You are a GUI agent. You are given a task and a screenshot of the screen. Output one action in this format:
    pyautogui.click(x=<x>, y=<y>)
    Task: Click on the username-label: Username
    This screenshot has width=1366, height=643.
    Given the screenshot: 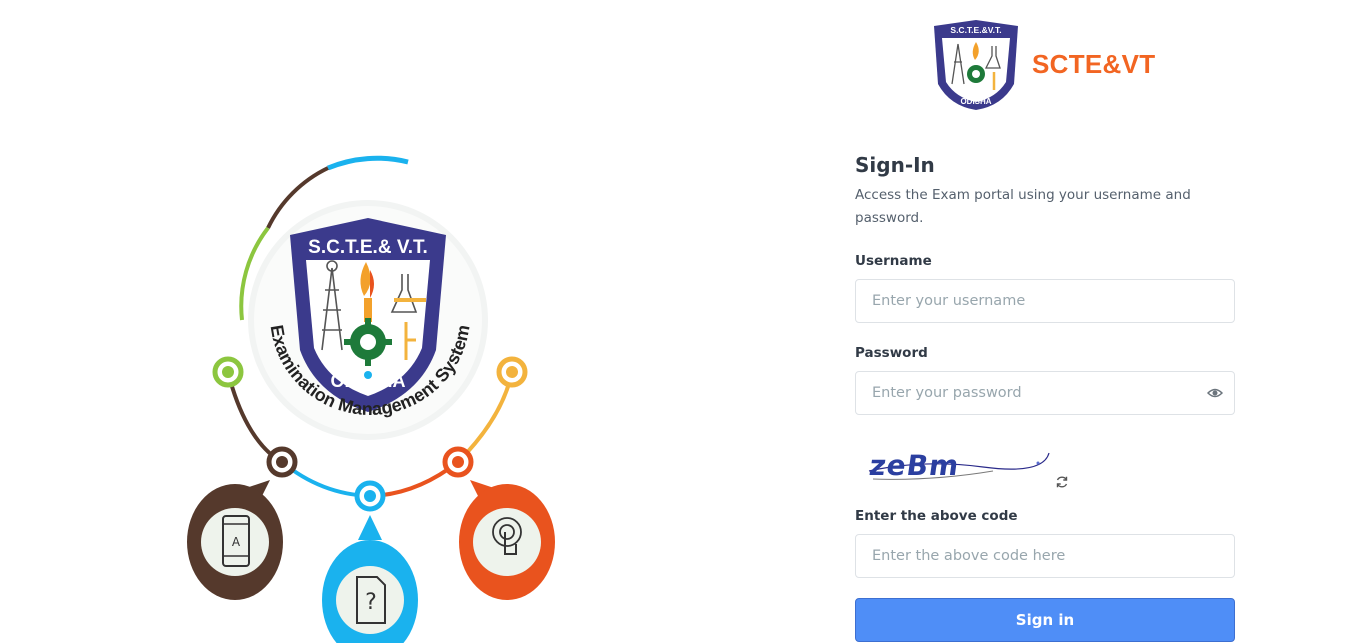 What is the action you would take?
    pyautogui.click(x=893, y=261)
    